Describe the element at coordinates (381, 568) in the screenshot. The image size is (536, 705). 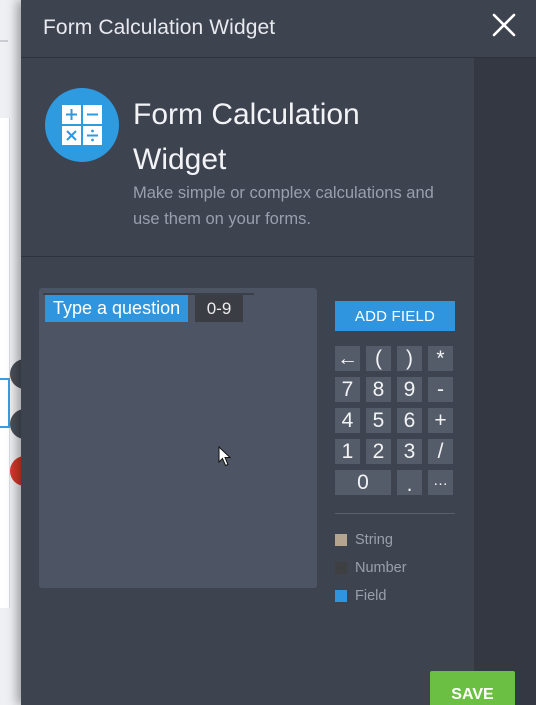
I see `legend-label: Number` at that location.